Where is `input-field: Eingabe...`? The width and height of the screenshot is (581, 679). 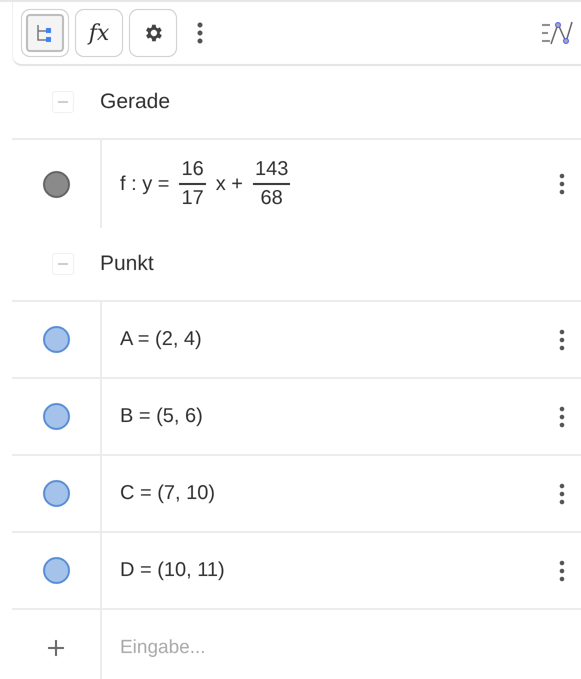 input-field: Eingabe... is located at coordinates (341, 644).